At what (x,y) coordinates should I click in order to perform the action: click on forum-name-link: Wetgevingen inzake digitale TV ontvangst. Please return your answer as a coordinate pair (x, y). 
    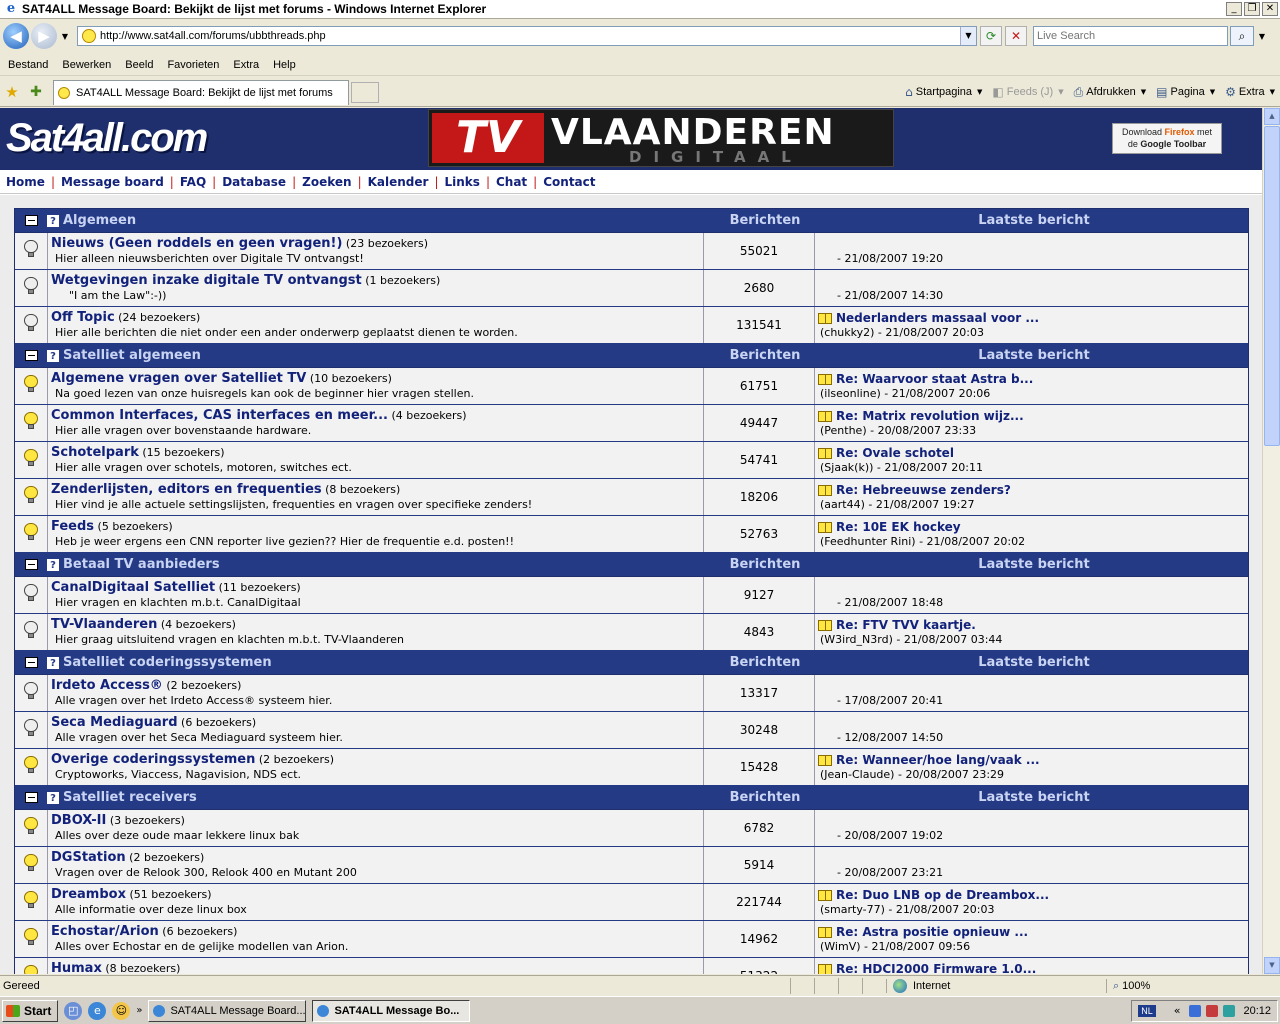
    Looking at the image, I should click on (206, 280).